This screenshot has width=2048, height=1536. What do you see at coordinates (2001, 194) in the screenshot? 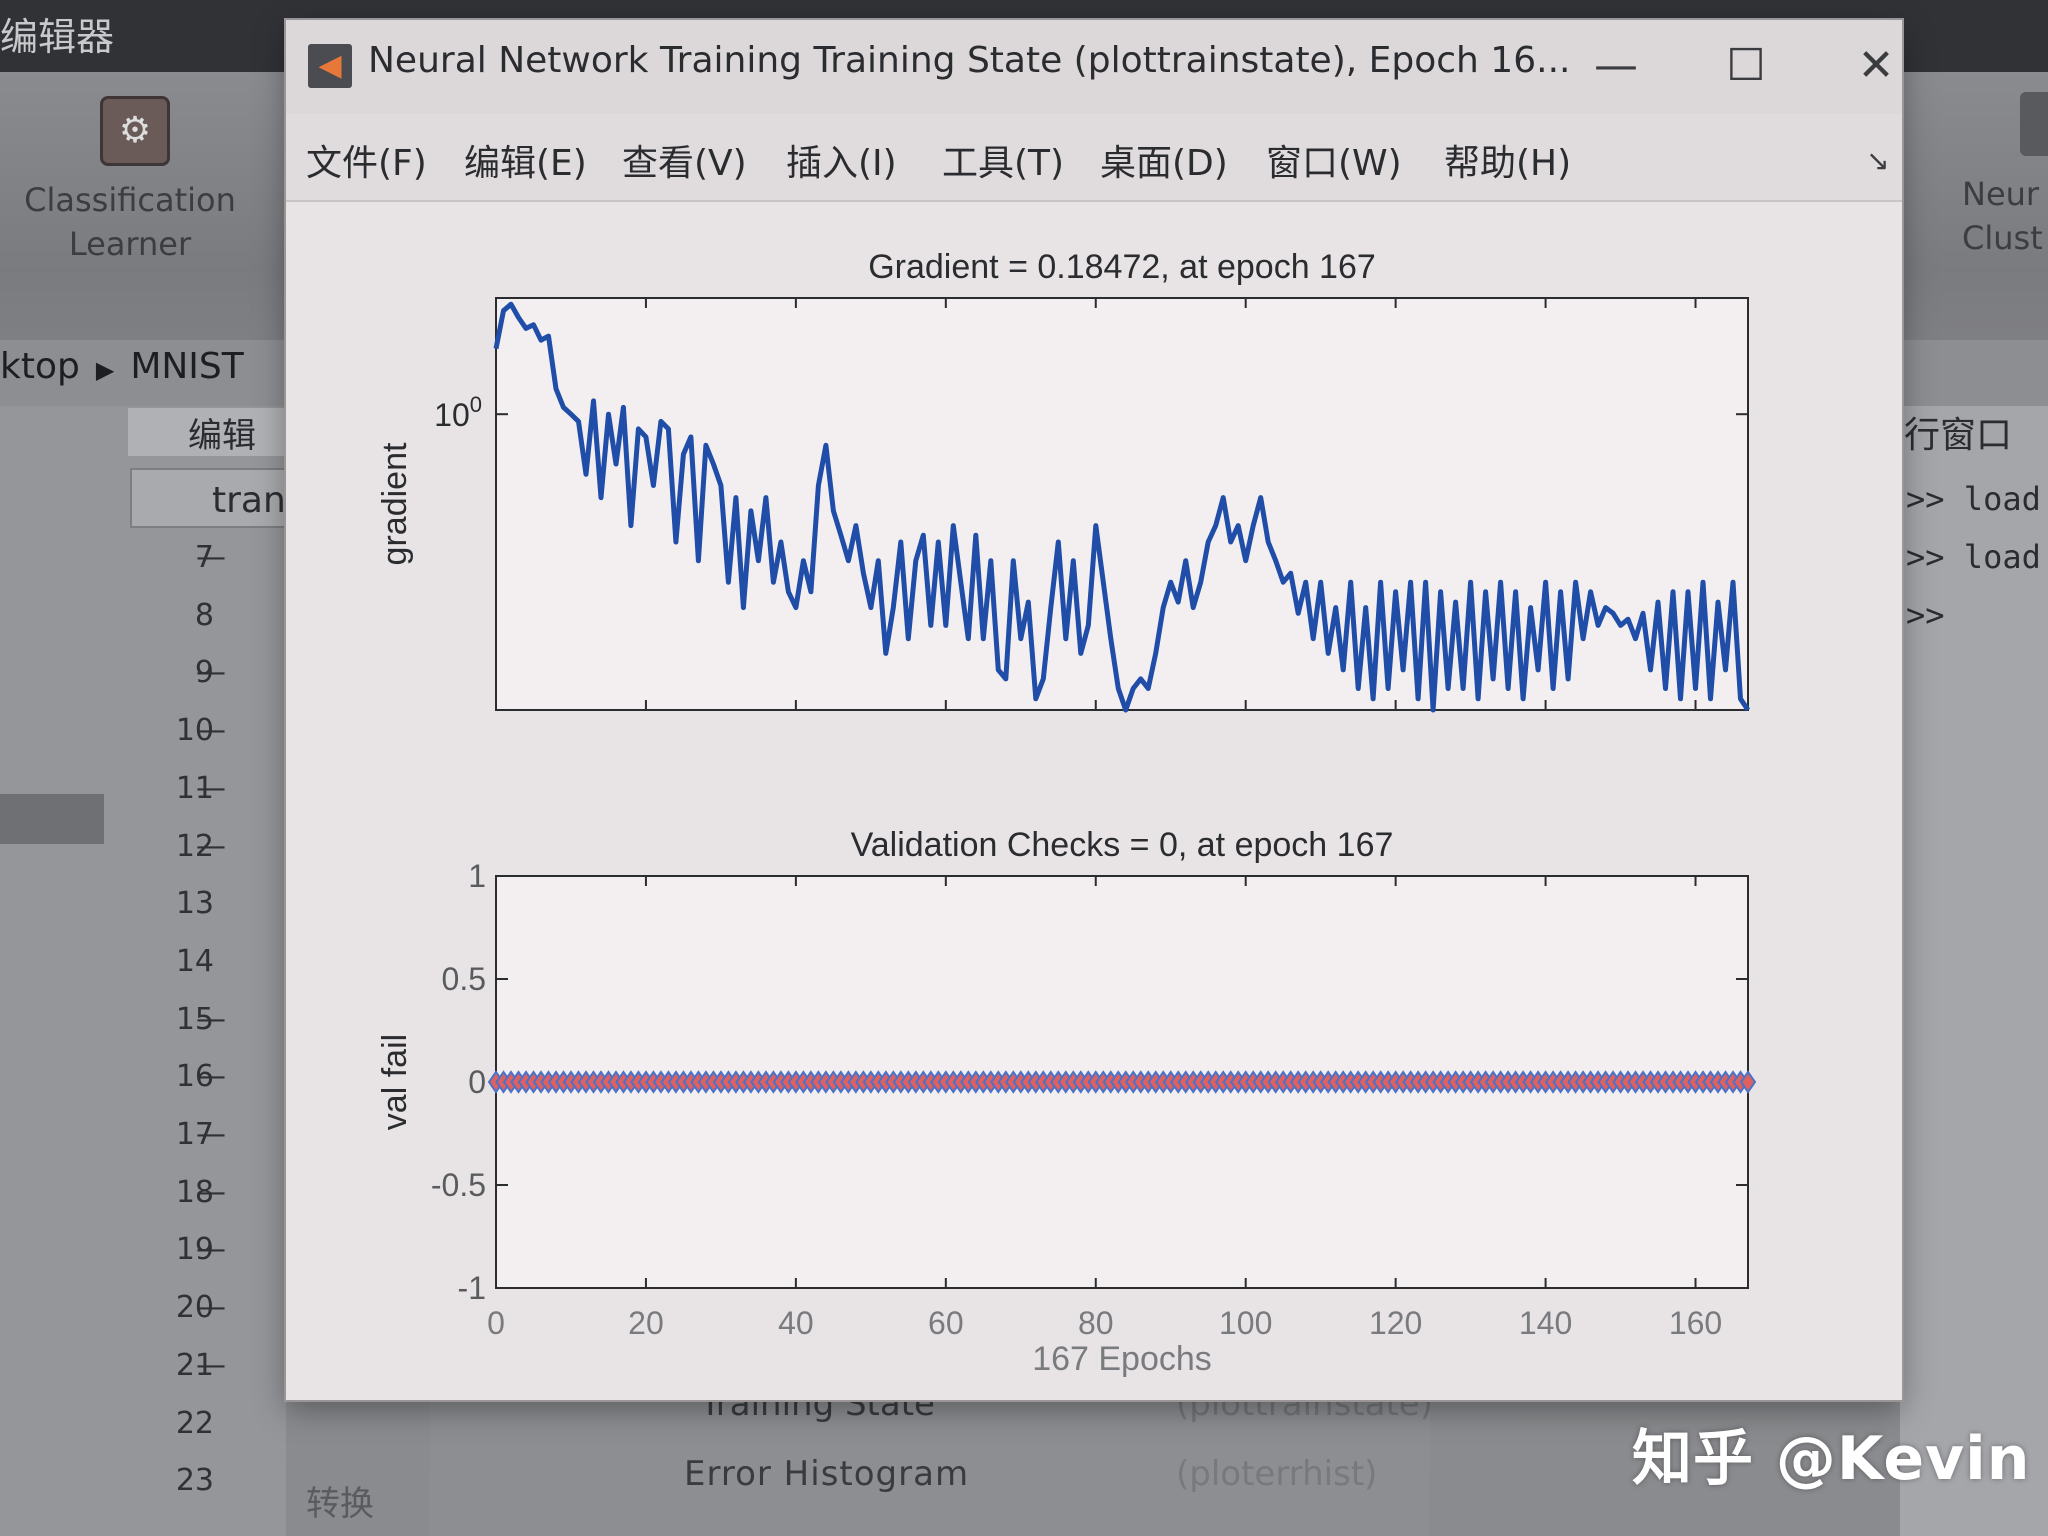
I see `neural-clustering-label-1: Neur` at bounding box center [2001, 194].